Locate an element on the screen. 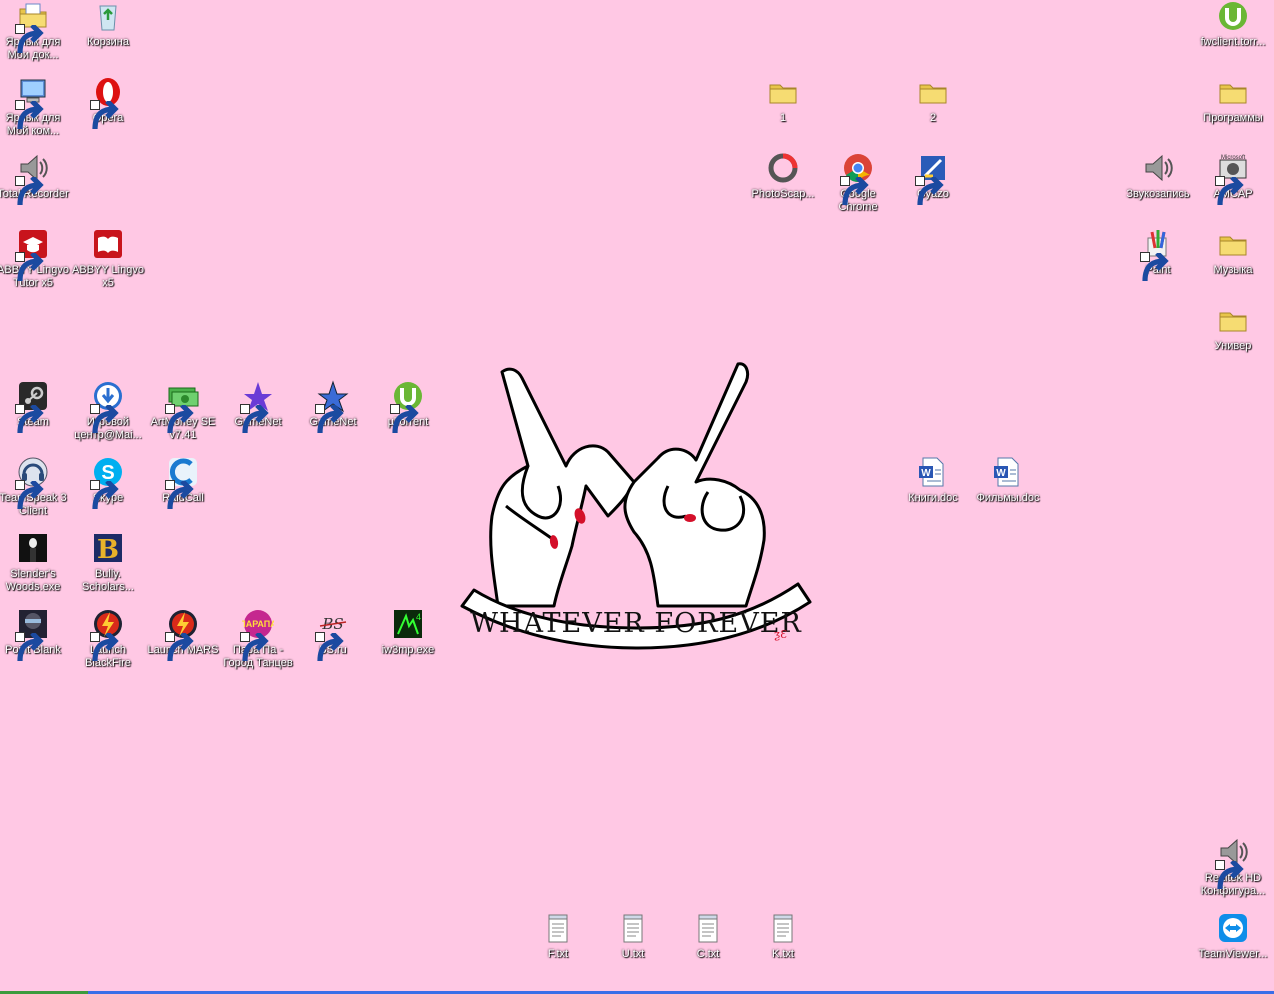 This screenshot has height=994, width=1274. desktop-icon-teamspeak: TeamSpeak 3 Client is located at coordinates (35, 487).